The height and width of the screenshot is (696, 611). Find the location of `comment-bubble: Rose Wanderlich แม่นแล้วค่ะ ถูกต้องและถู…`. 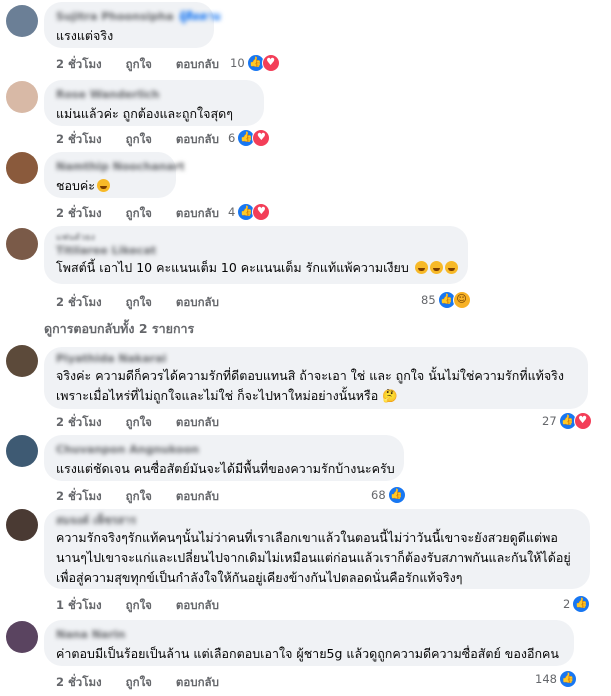

comment-bubble: Rose Wanderlich แม่นแล้วค่ะ ถูกต้องและถู… is located at coordinates (154, 103).